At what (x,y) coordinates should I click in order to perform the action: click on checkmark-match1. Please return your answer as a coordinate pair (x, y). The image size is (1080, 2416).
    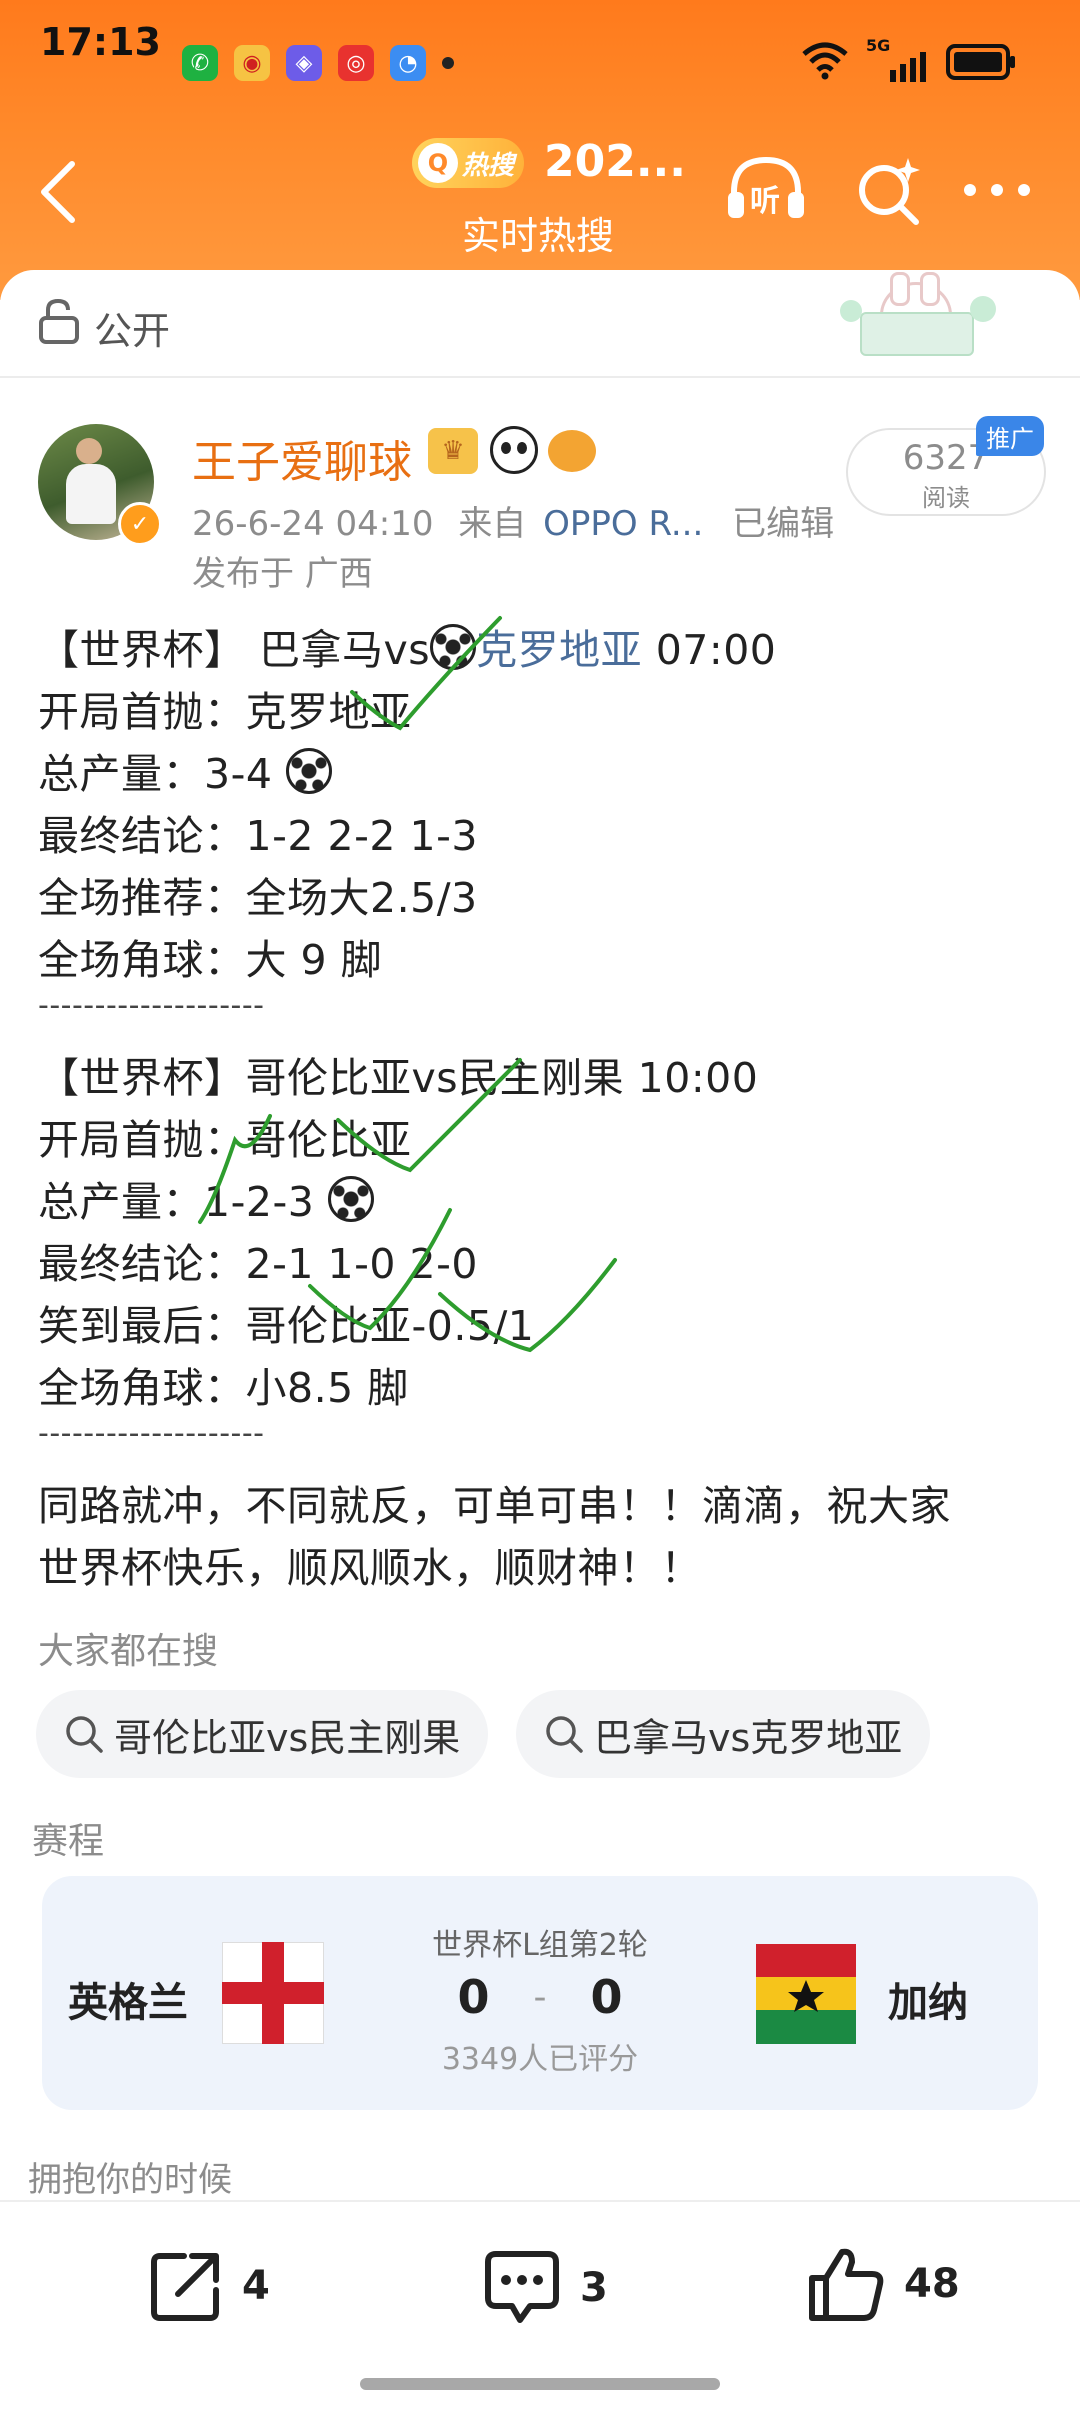
    Looking at the image, I should click on (426, 673).